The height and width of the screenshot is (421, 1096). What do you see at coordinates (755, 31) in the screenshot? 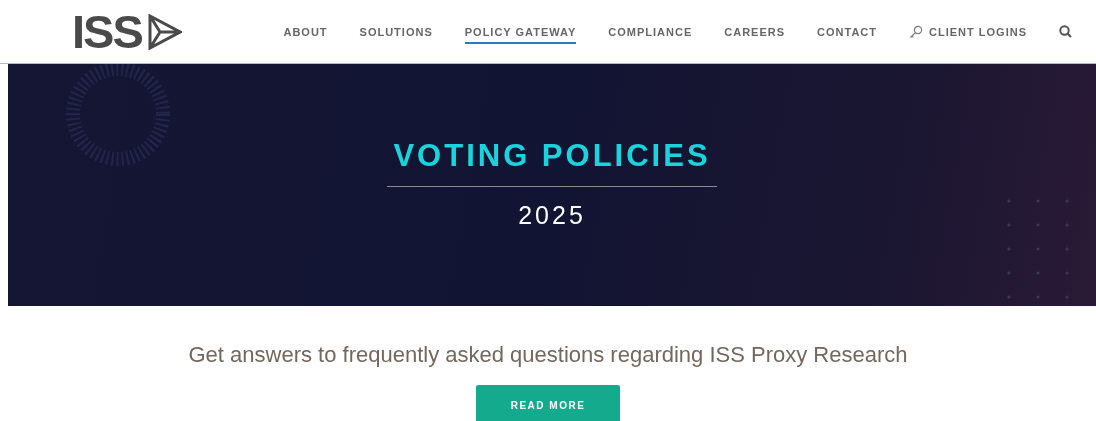
I see `nav-link: CAREERS` at bounding box center [755, 31].